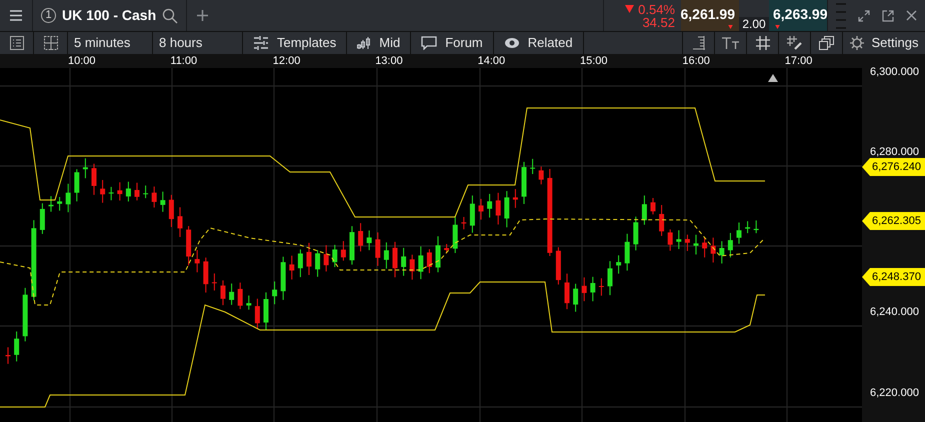  I want to click on tab-label: UK 100 - Cash, so click(109, 15).